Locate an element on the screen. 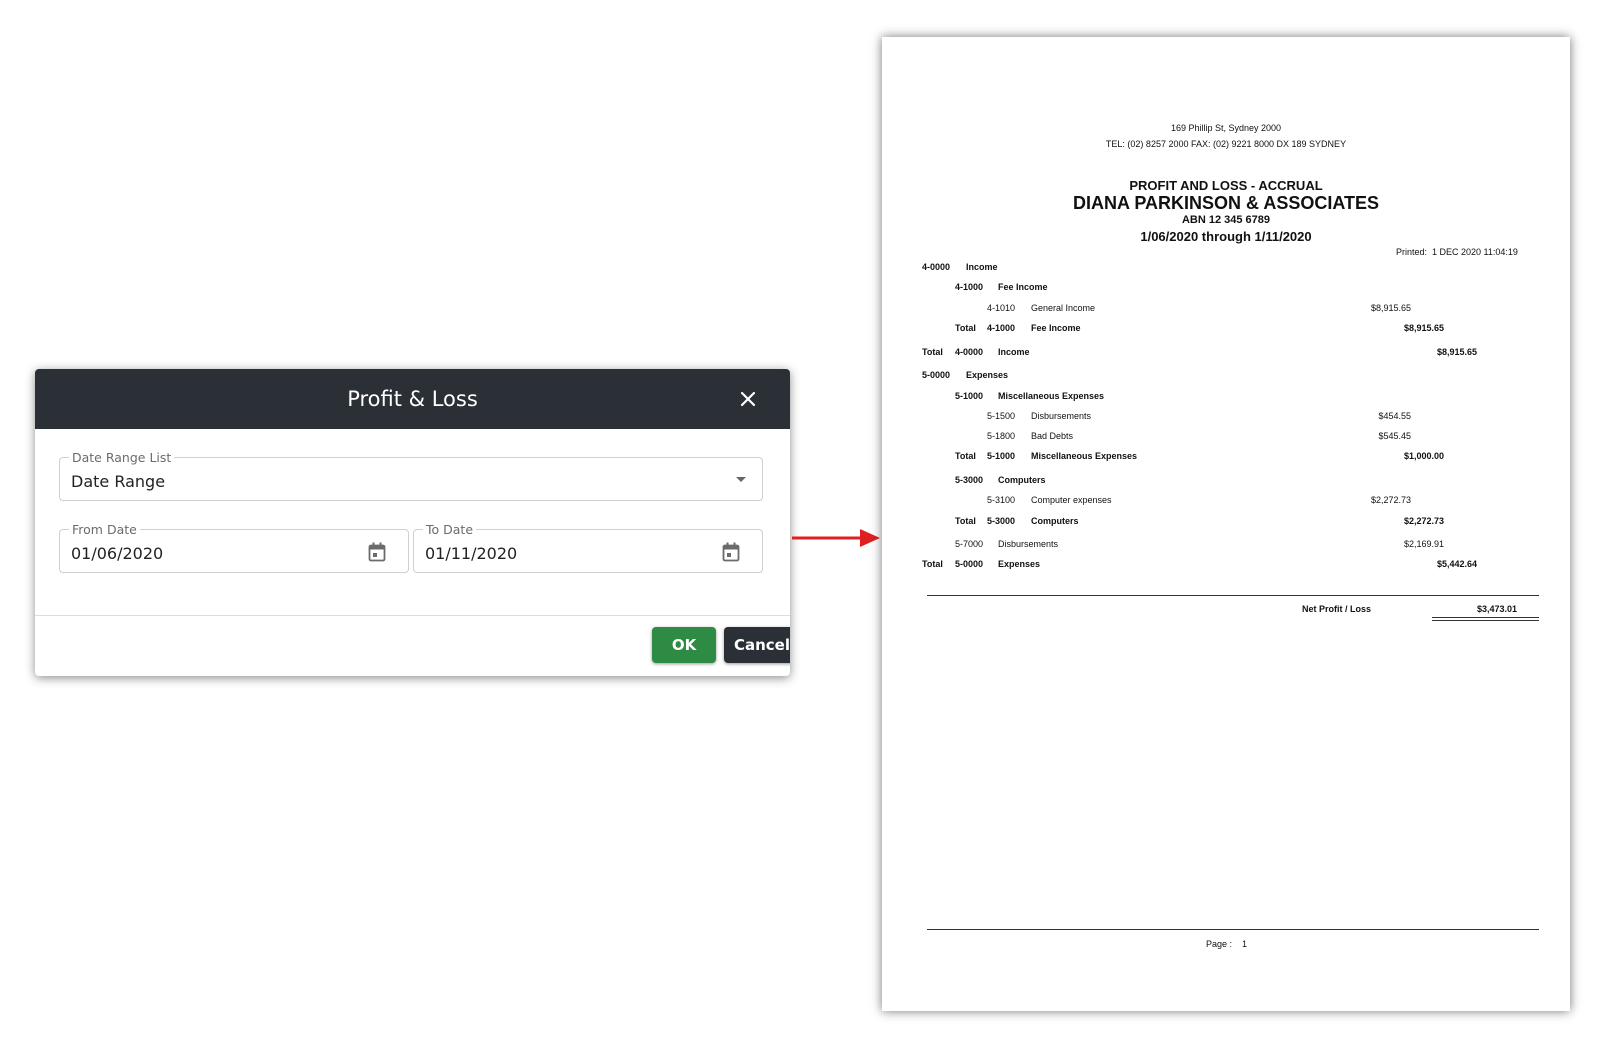 The image size is (1600, 1039). date-range-list-select: Date Range List Date Range is located at coordinates (411, 475).